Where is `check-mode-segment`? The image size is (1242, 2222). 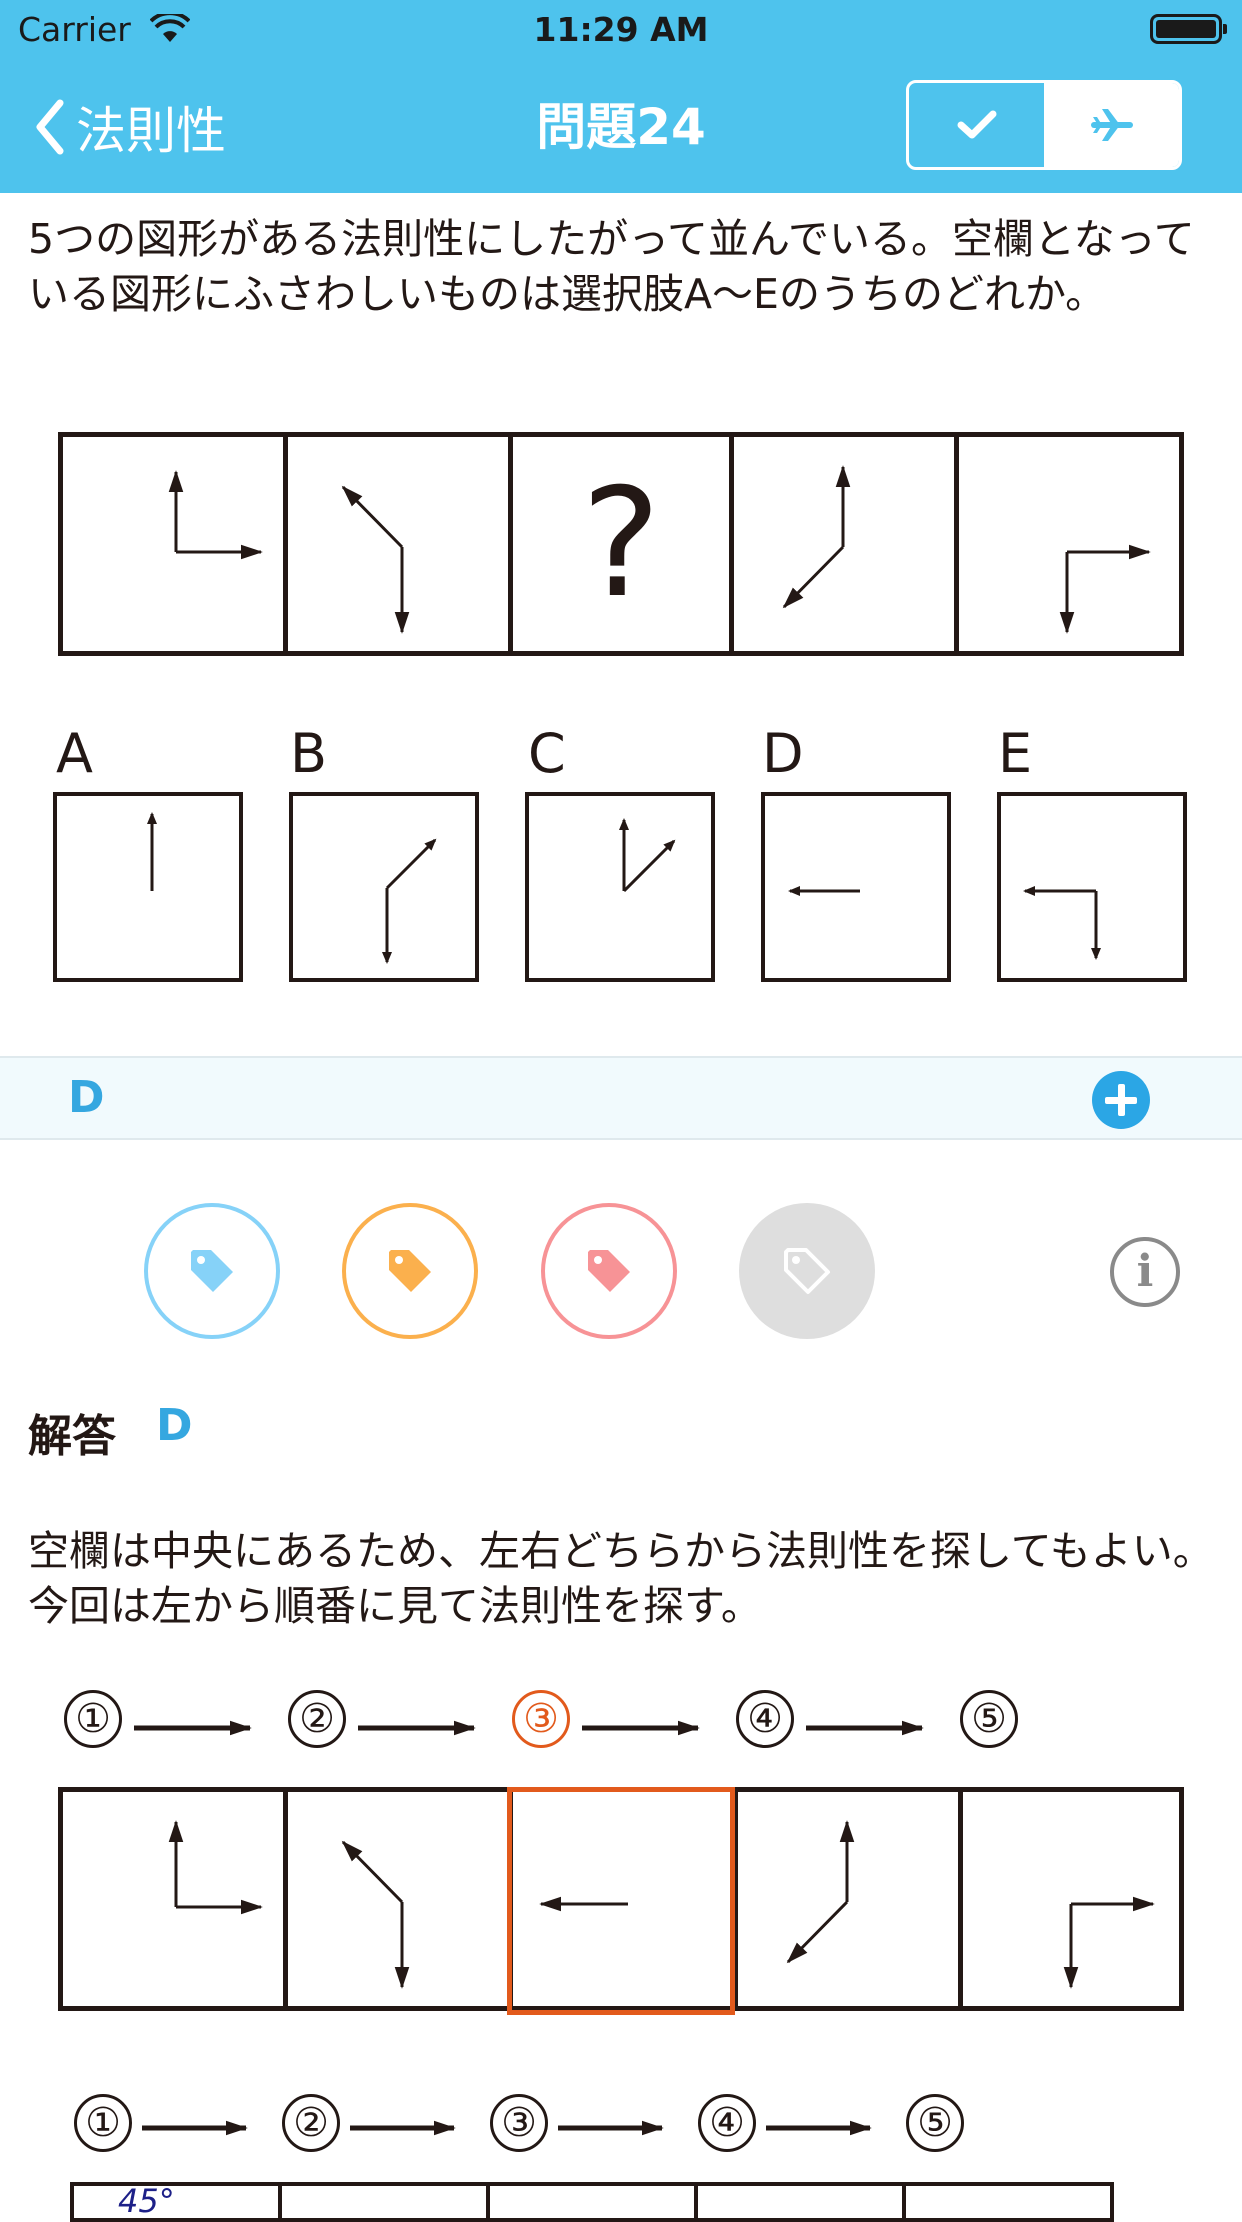
check-mode-segment is located at coordinates (976, 125).